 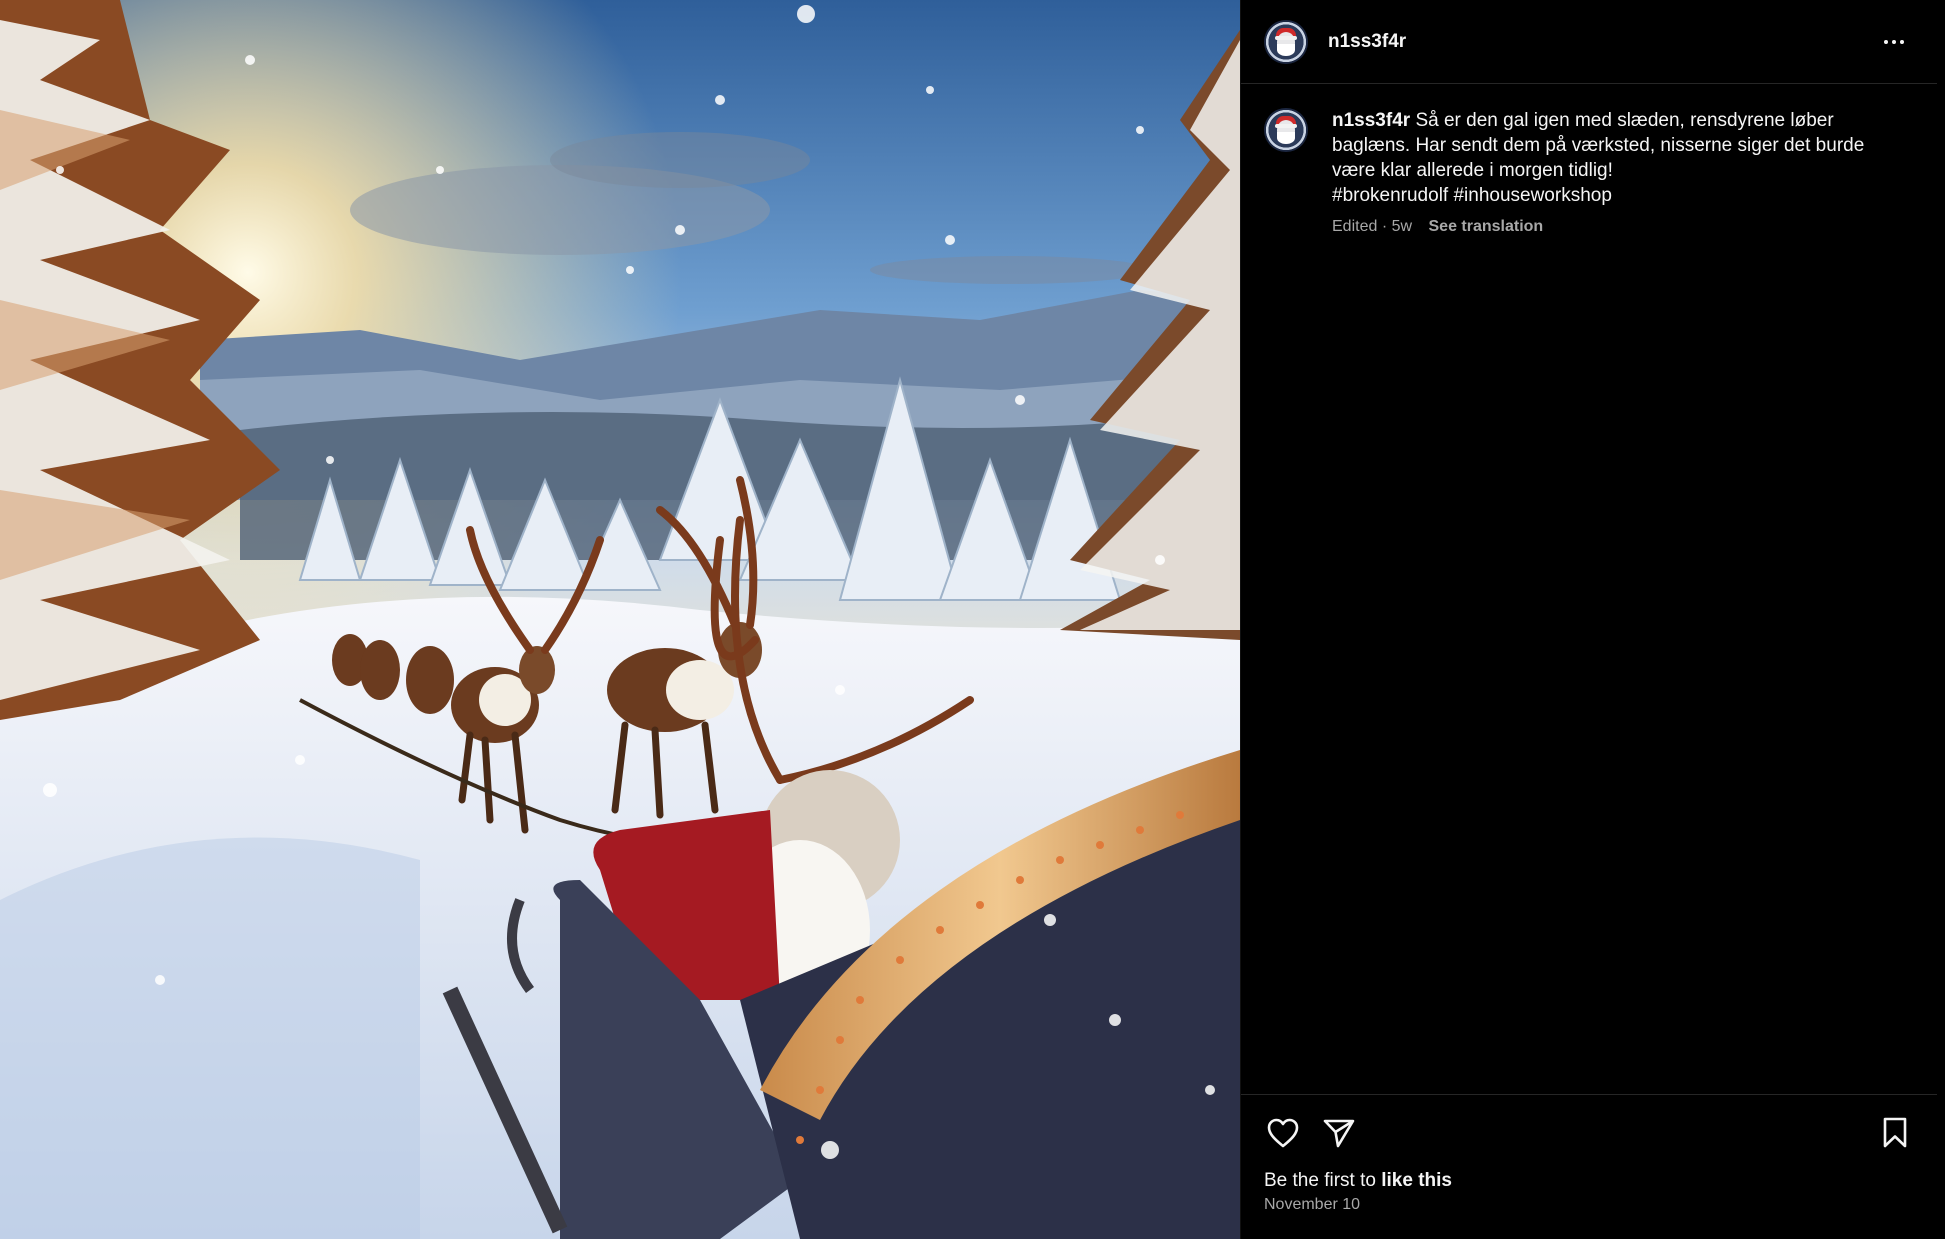 I want to click on action-bar, so click(x=1589, y=1132).